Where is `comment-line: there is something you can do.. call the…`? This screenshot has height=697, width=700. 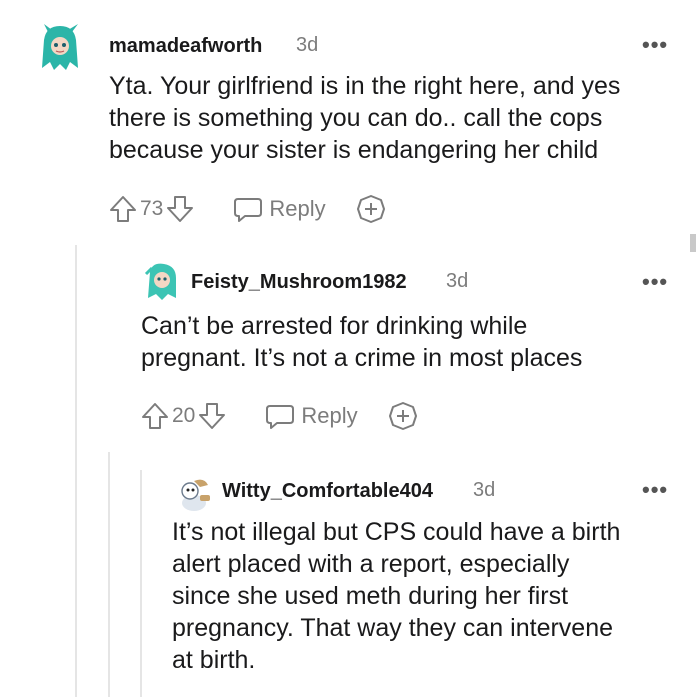 comment-line: there is something you can do.. call the… is located at coordinates (356, 118).